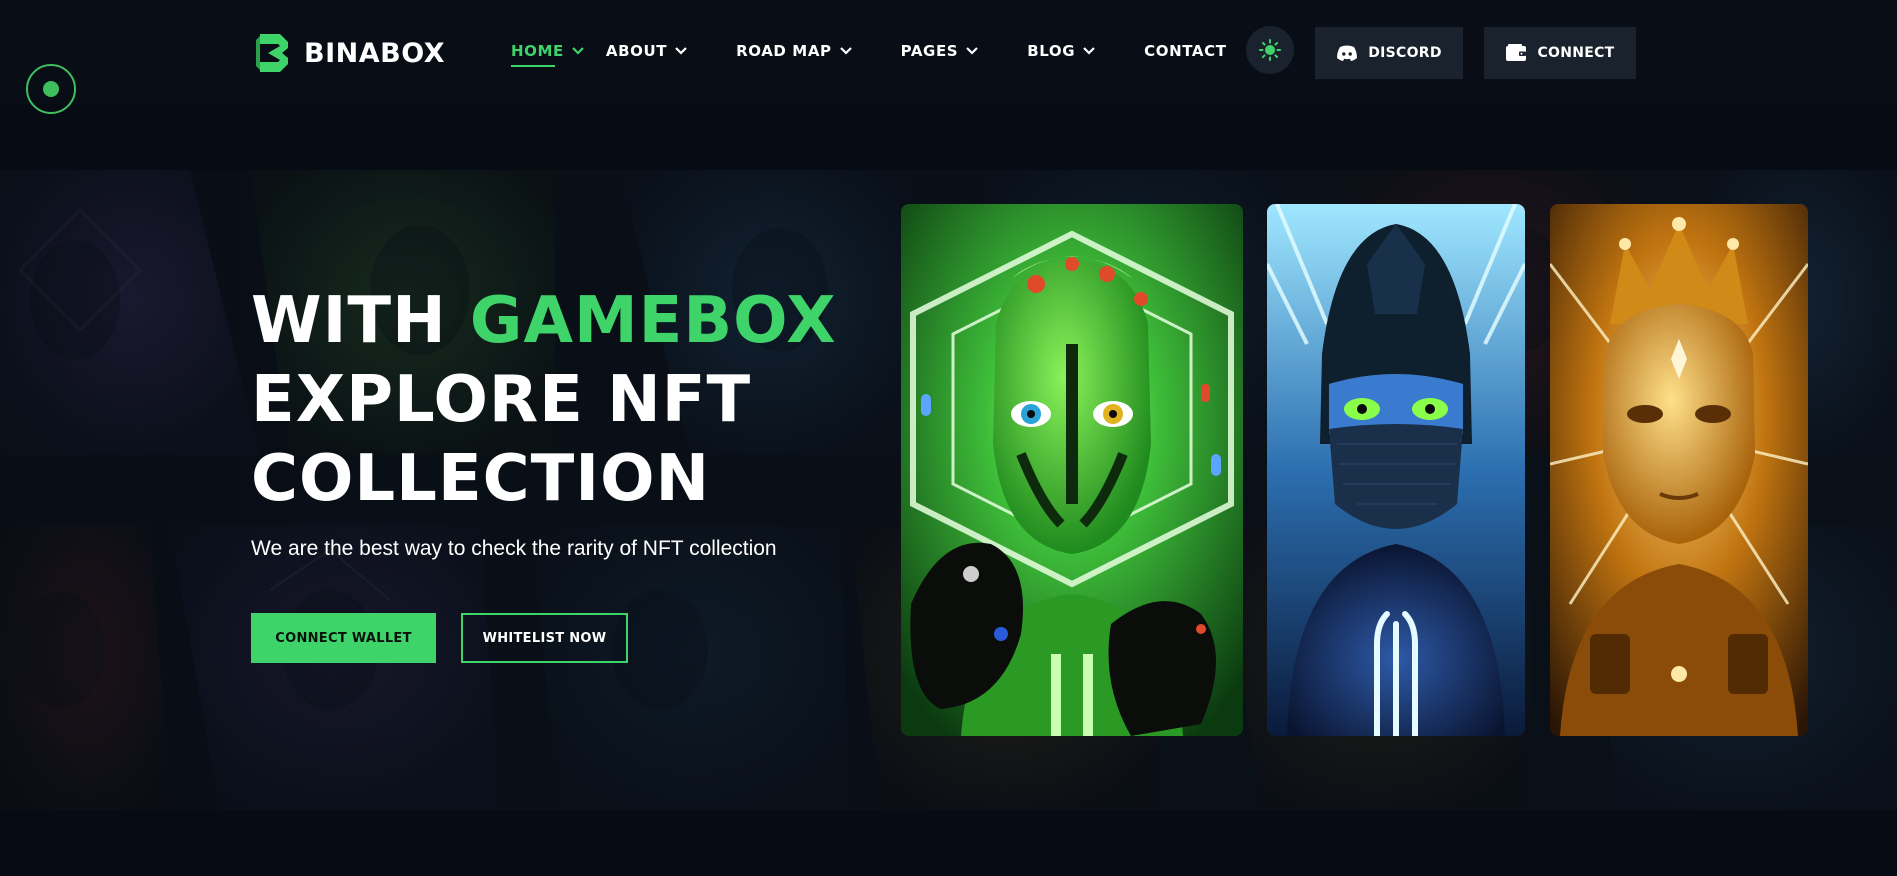 This screenshot has width=1897, height=876. What do you see at coordinates (537, 51) in the screenshot?
I see `nav-item-label: HOME` at bounding box center [537, 51].